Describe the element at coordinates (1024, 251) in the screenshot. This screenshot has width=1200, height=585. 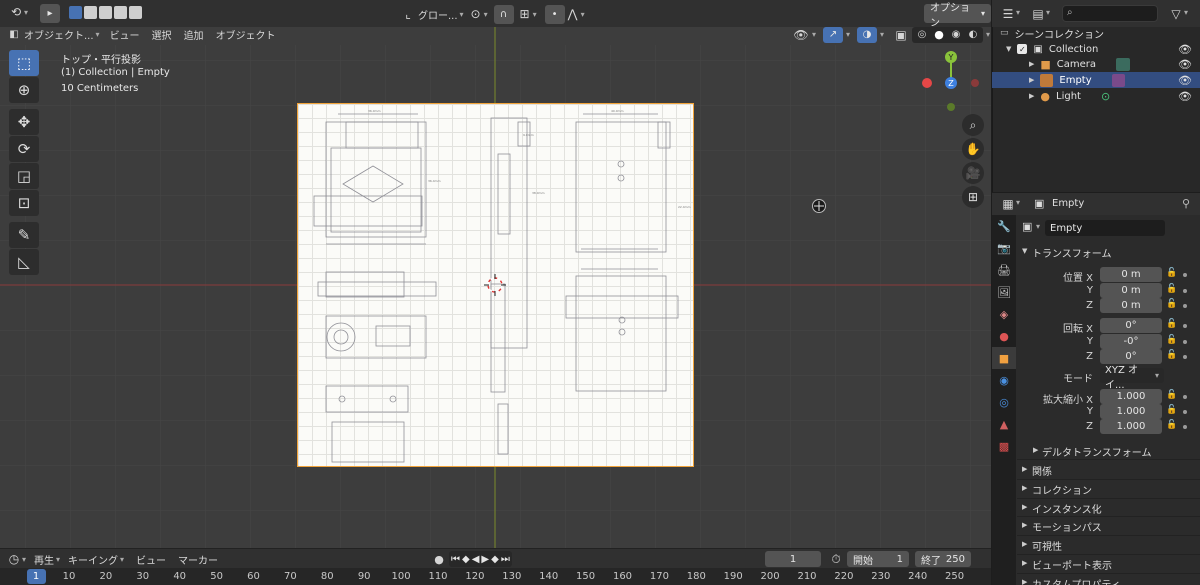
I see `collapse-arrow-icon: ▼` at that location.